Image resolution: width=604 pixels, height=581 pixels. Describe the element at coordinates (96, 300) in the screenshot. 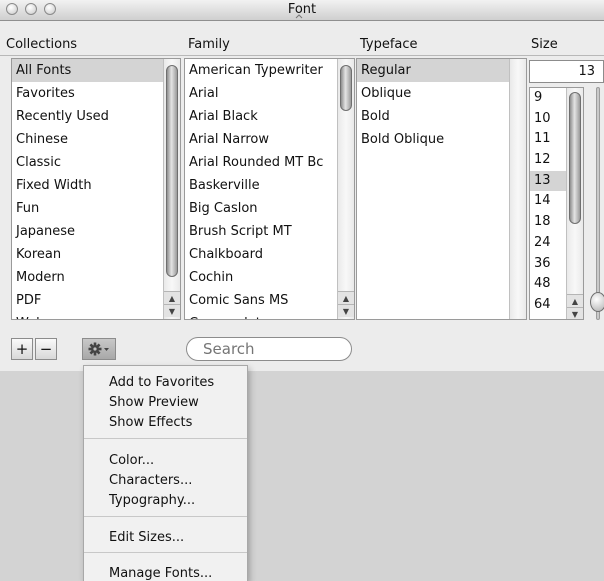

I see `collection-item: PDF` at that location.